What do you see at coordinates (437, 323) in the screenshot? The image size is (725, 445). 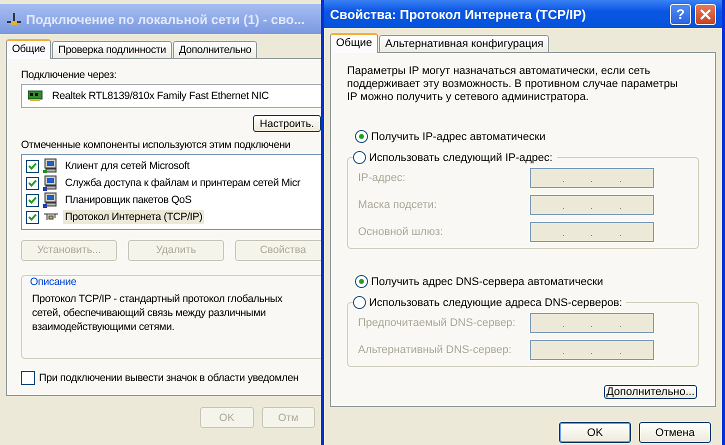 I see `field-label: Предпочитаемый DNS-сервер:` at bounding box center [437, 323].